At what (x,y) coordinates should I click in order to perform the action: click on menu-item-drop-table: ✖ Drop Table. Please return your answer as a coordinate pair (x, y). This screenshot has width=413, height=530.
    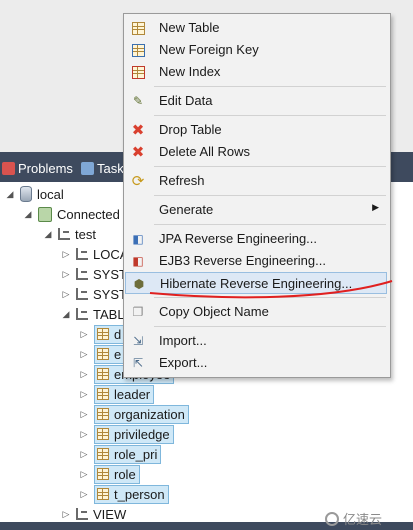
    Looking at the image, I should click on (256, 130).